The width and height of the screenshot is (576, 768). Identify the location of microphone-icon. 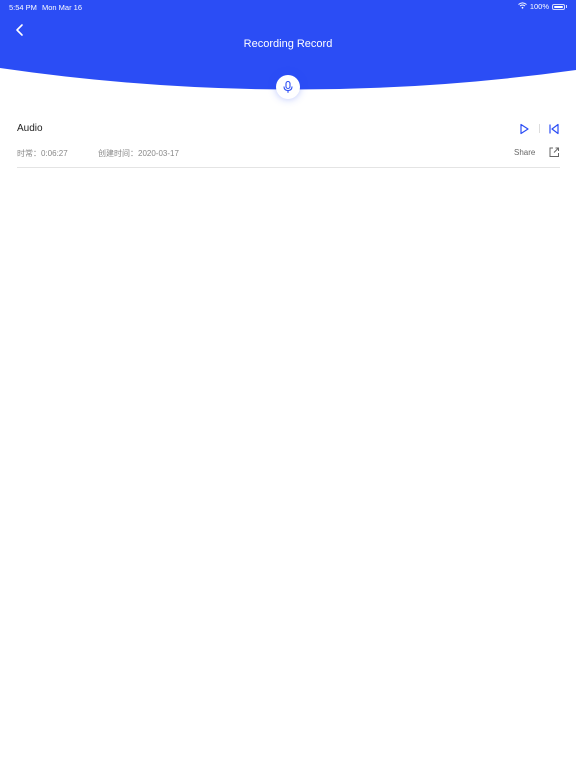
(288, 86).